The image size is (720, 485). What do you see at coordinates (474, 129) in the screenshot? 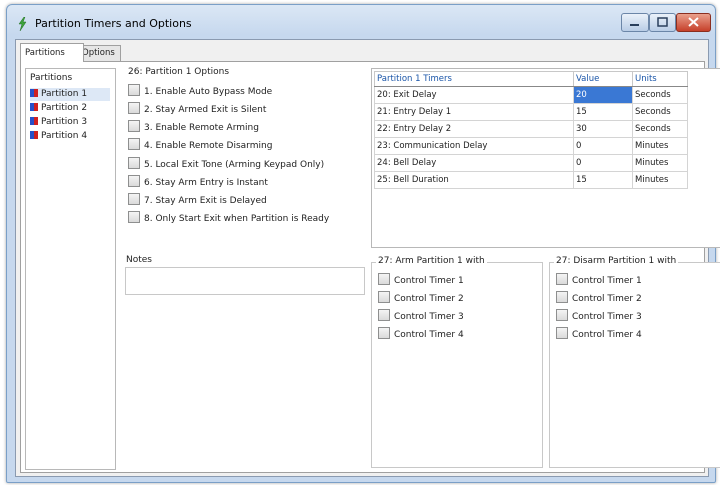
I see `timer-name-cell: 22: Entry Delay 2` at bounding box center [474, 129].